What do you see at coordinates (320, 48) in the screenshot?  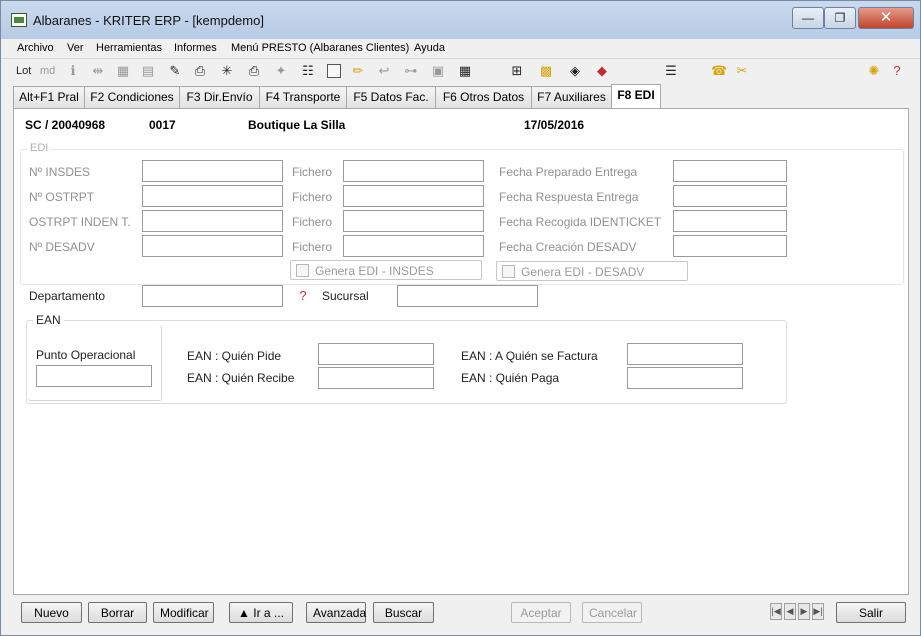 I see `menu-presto: Menú PRESTO (Albaranes Clientes)` at bounding box center [320, 48].